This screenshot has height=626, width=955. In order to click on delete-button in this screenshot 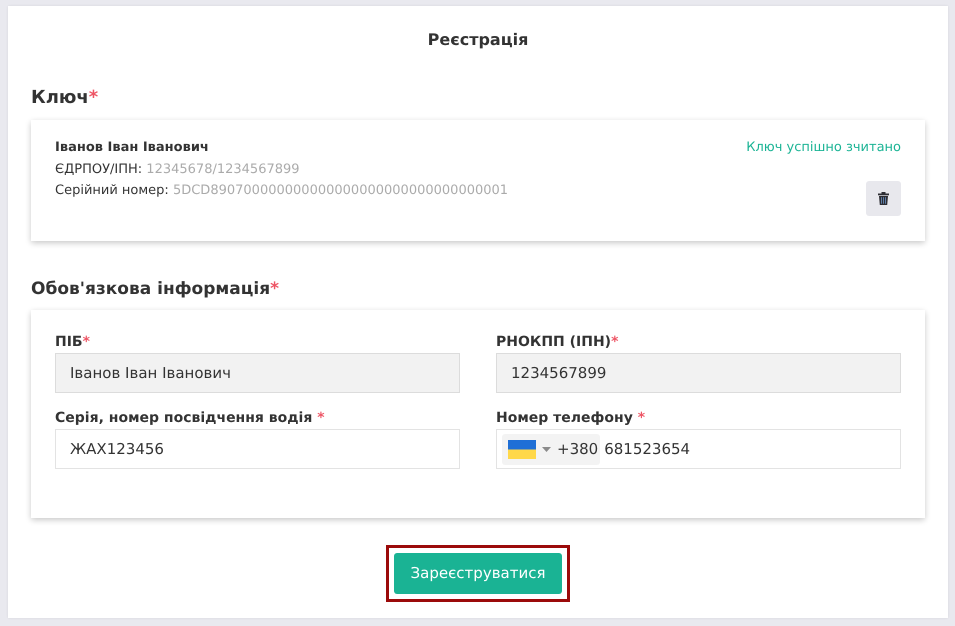, I will do `click(883, 198)`.